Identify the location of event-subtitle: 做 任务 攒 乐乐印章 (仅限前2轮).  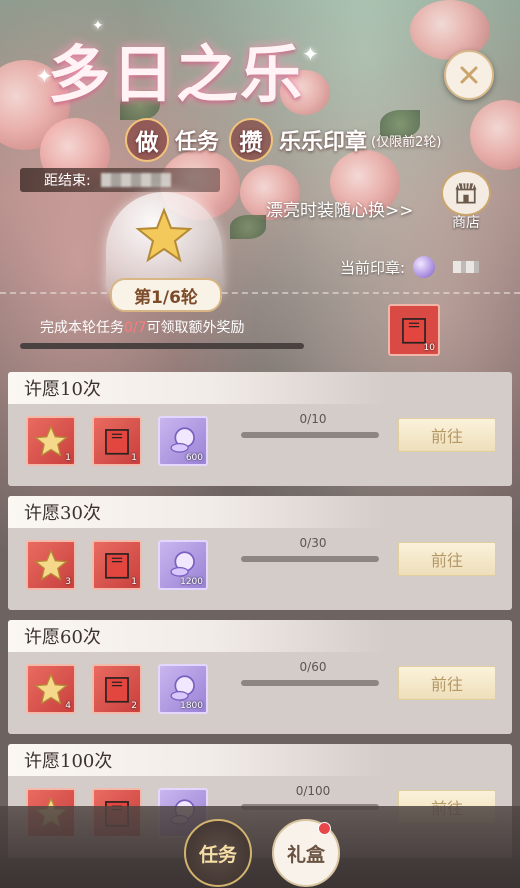
(283, 140).